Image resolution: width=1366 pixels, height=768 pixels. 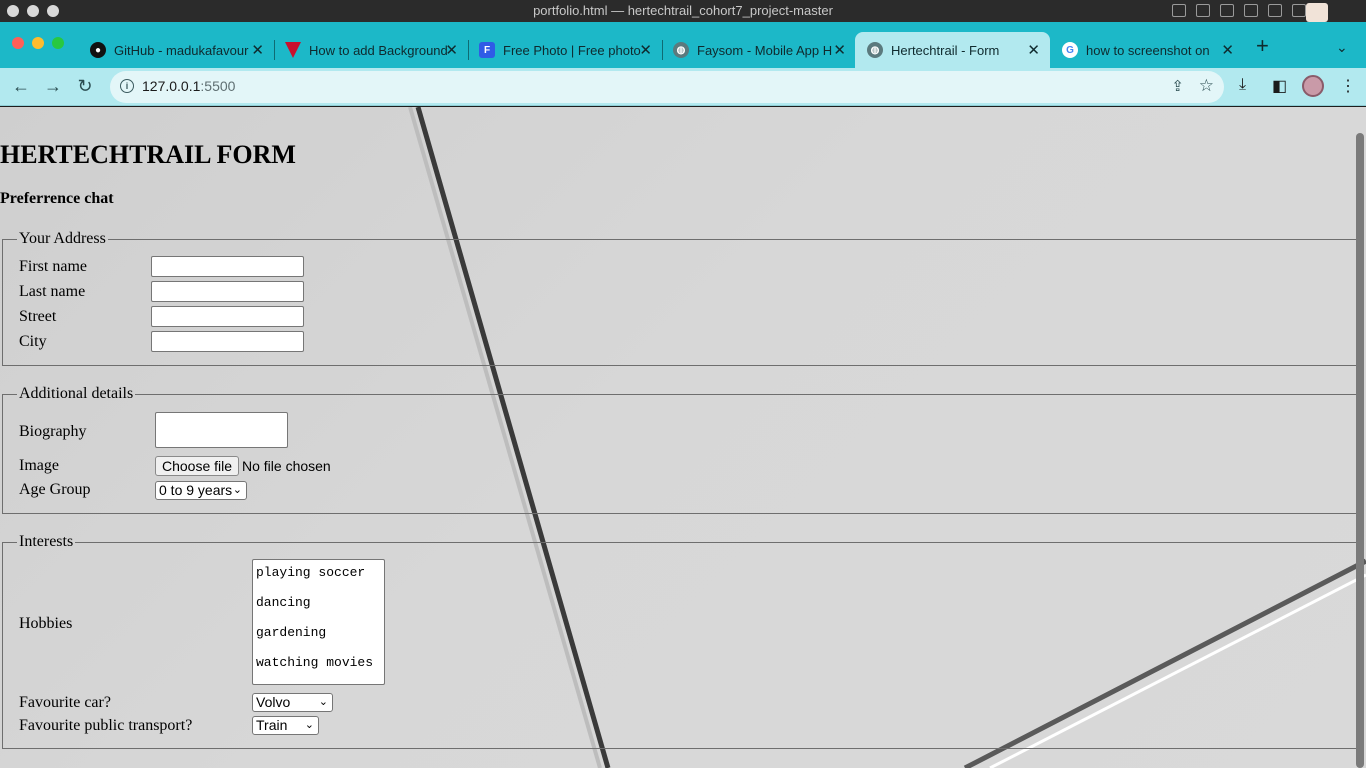 What do you see at coordinates (667, 87) in the screenshot?
I see `address-bar: i 127.0.0.1:5500 ⇪ ☆` at bounding box center [667, 87].